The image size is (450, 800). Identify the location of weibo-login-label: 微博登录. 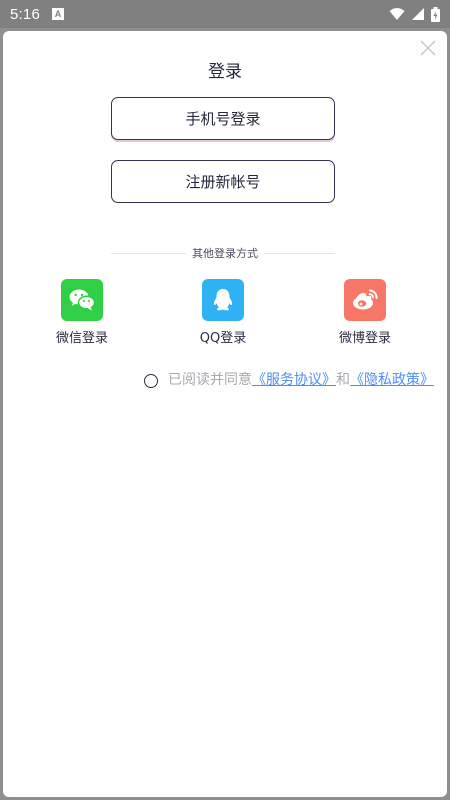
(364, 338).